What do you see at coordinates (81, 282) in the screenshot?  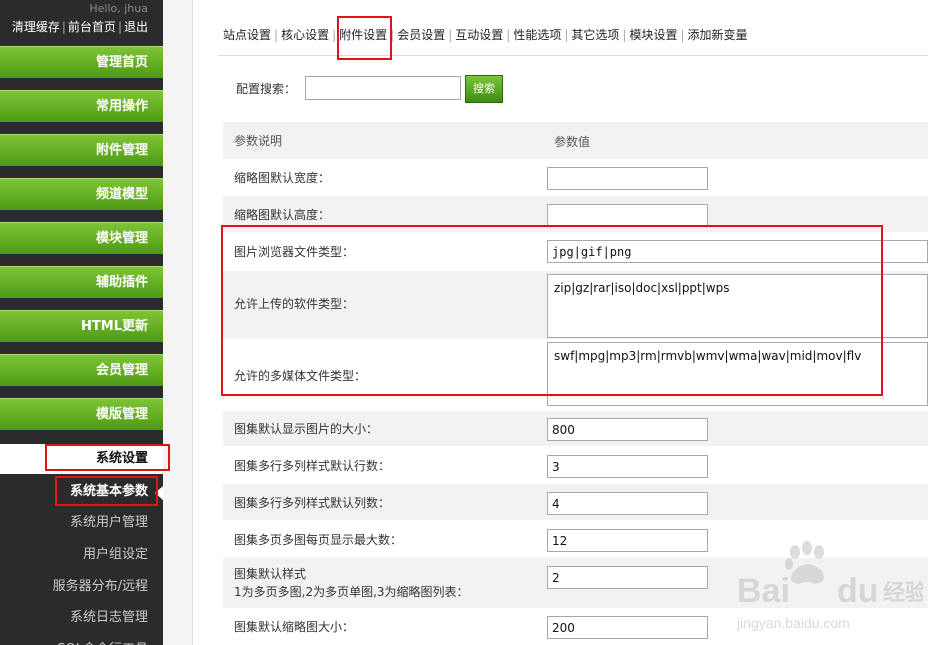 I see `menu-item-plugins: 辅助插件` at bounding box center [81, 282].